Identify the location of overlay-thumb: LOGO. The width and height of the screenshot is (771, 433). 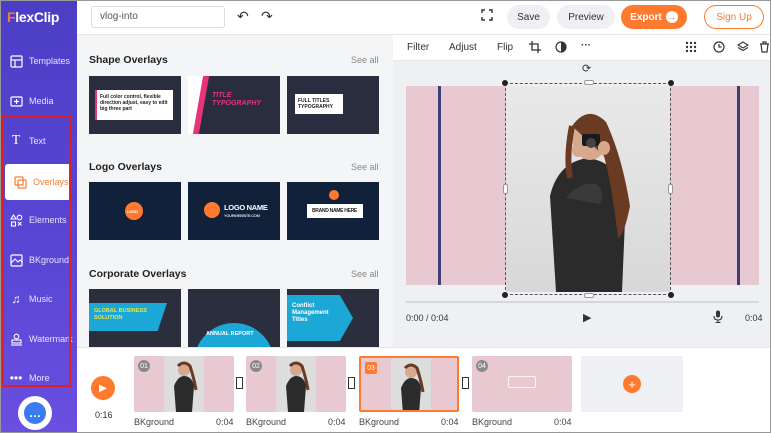
(135, 211).